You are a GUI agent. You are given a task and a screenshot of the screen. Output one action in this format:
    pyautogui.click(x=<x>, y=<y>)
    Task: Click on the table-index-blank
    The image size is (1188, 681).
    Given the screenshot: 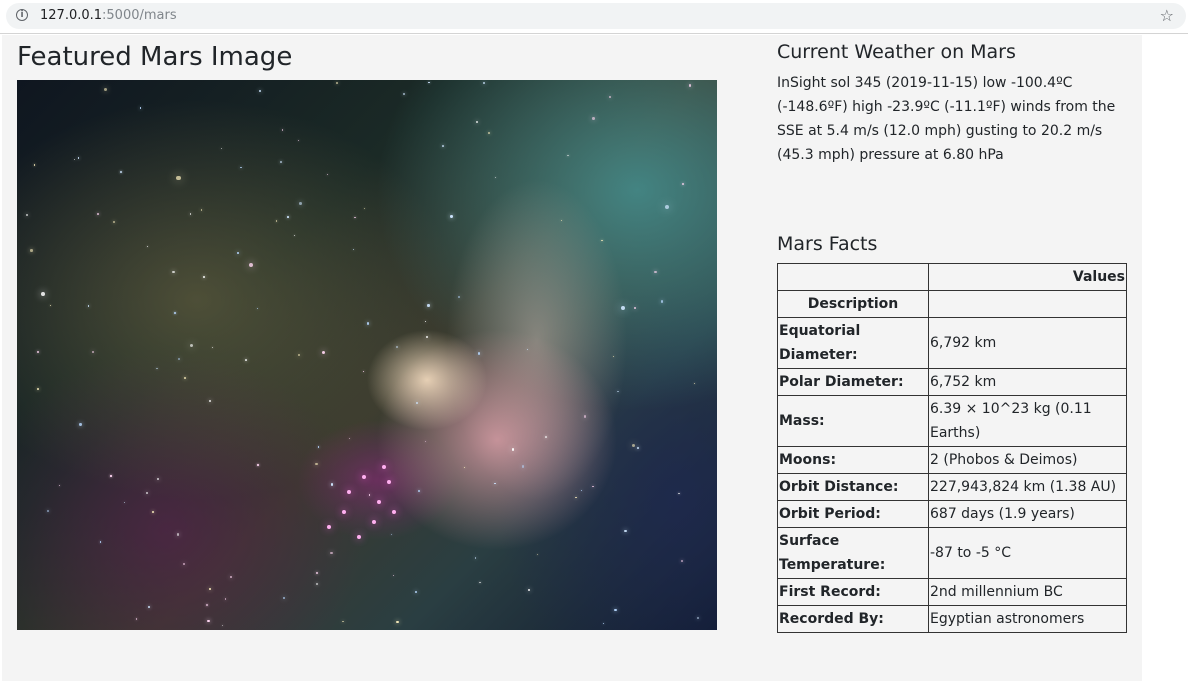 What is the action you would take?
    pyautogui.click(x=1027, y=304)
    